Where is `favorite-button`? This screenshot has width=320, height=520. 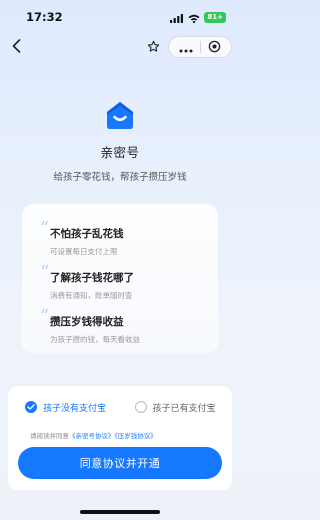
favorite-button is located at coordinates (153, 47).